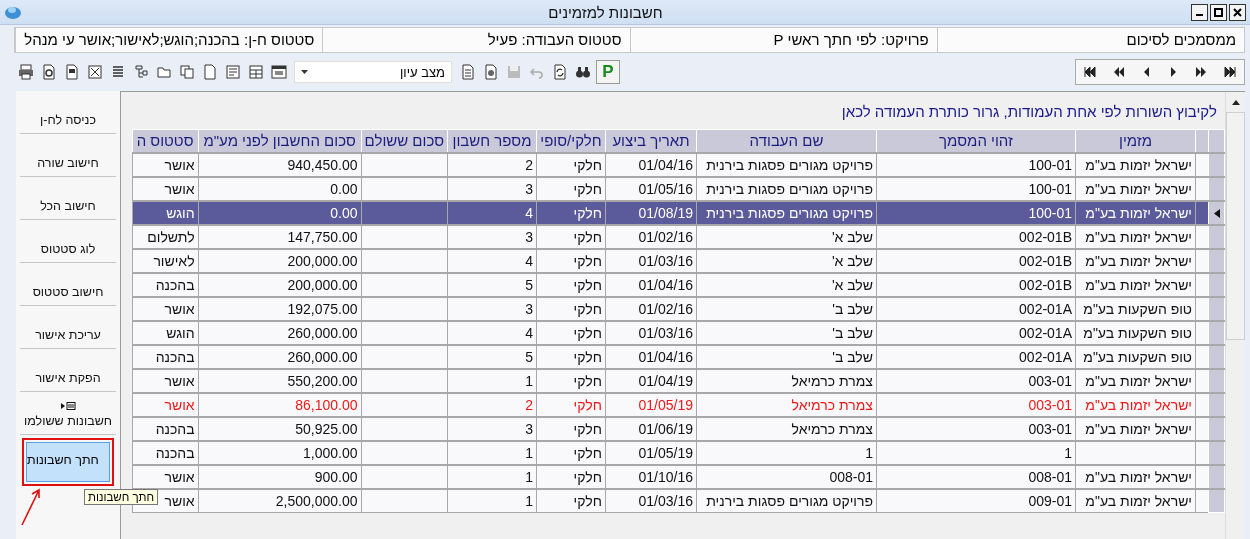  What do you see at coordinates (68, 370) in the screenshot?
I see `side-button: הפקת אישור` at bounding box center [68, 370].